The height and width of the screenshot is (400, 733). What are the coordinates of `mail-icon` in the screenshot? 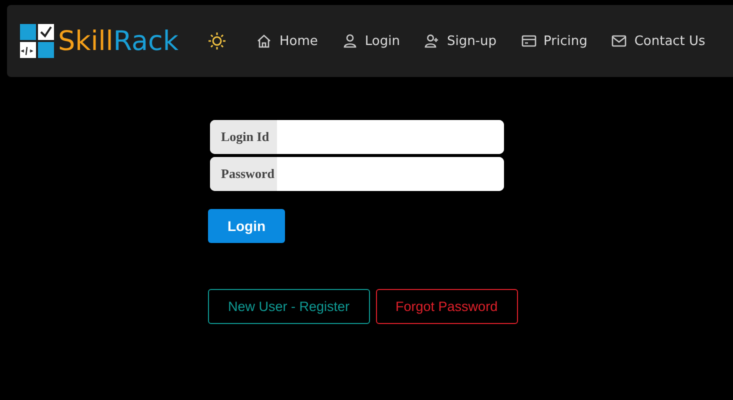 It's located at (619, 41).